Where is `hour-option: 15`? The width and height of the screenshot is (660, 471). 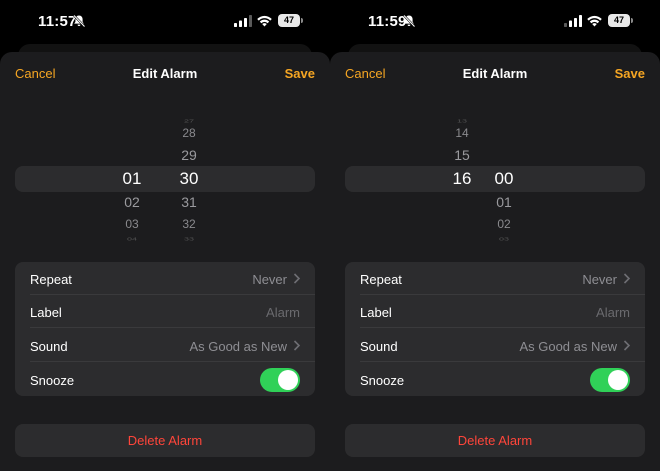
hour-option: 15 is located at coordinates (462, 155).